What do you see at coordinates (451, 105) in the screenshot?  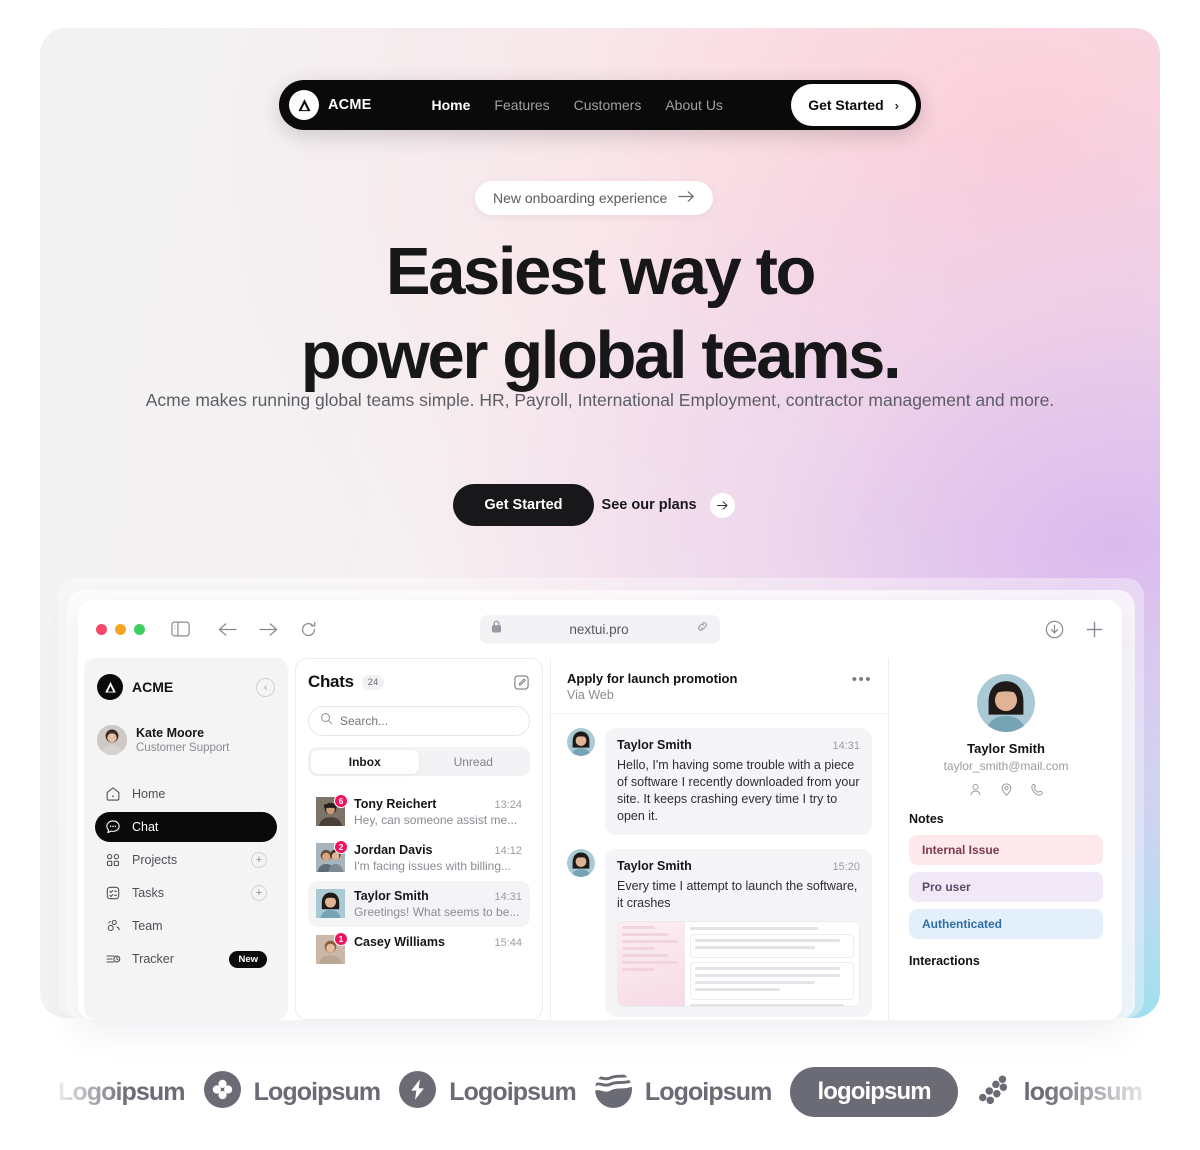 I see `nav-link-home: Home` at bounding box center [451, 105].